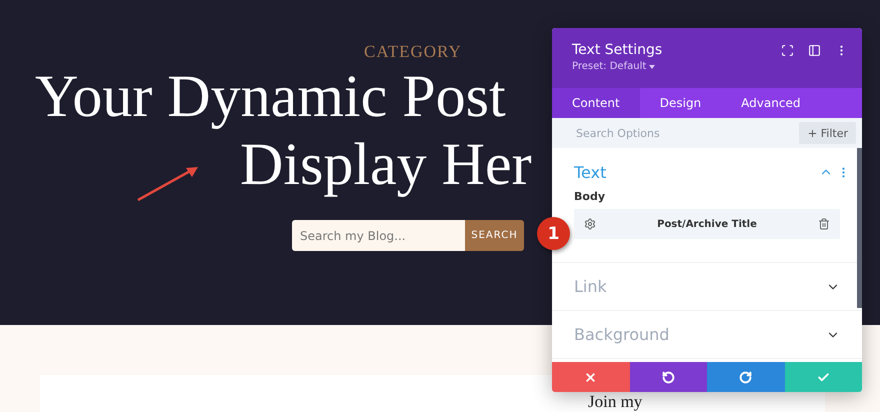 The image size is (880, 412). I want to click on arrow-icon, so click(168, 184).